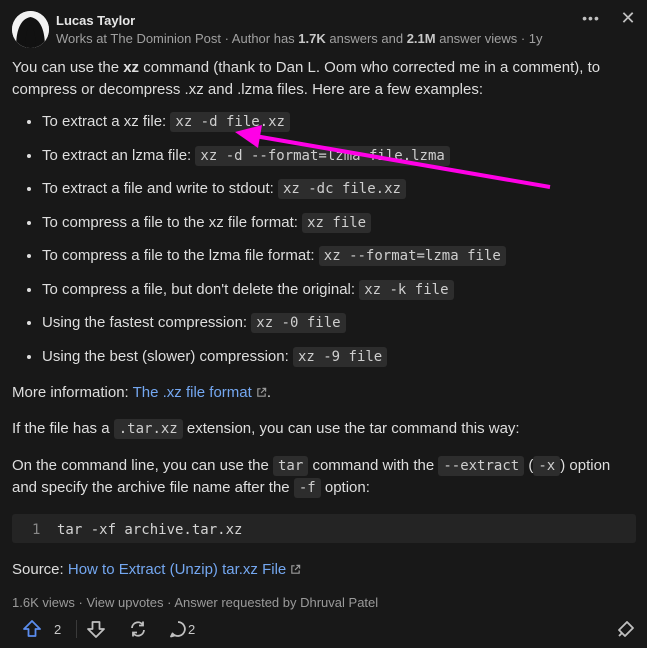  Describe the element at coordinates (339, 128) in the screenshot. I see `list-item: To extract a xz file: xz -d file.xz` at that location.